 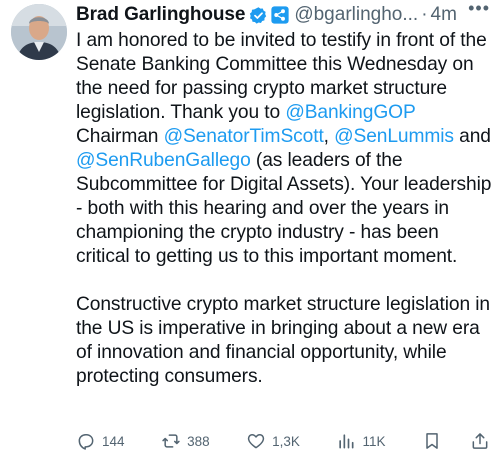 I want to click on mention-link: @BankingGOP, so click(x=350, y=112).